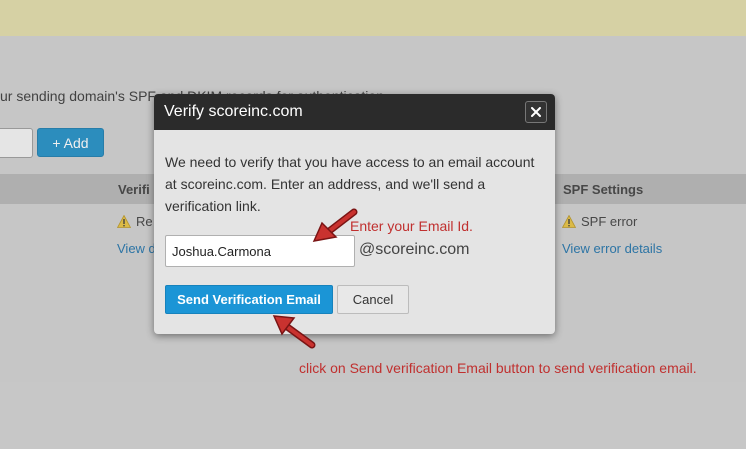 This screenshot has width=746, height=449. Describe the element at coordinates (414, 249) in the screenshot. I see `domain-suffix: @scoreinc.com` at that location.